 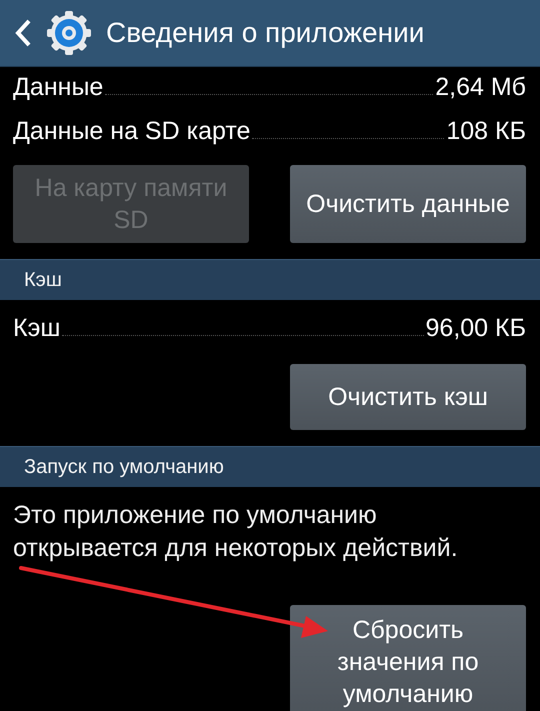 I want to click on row-label: Данные на SD карте, so click(x=131, y=131).